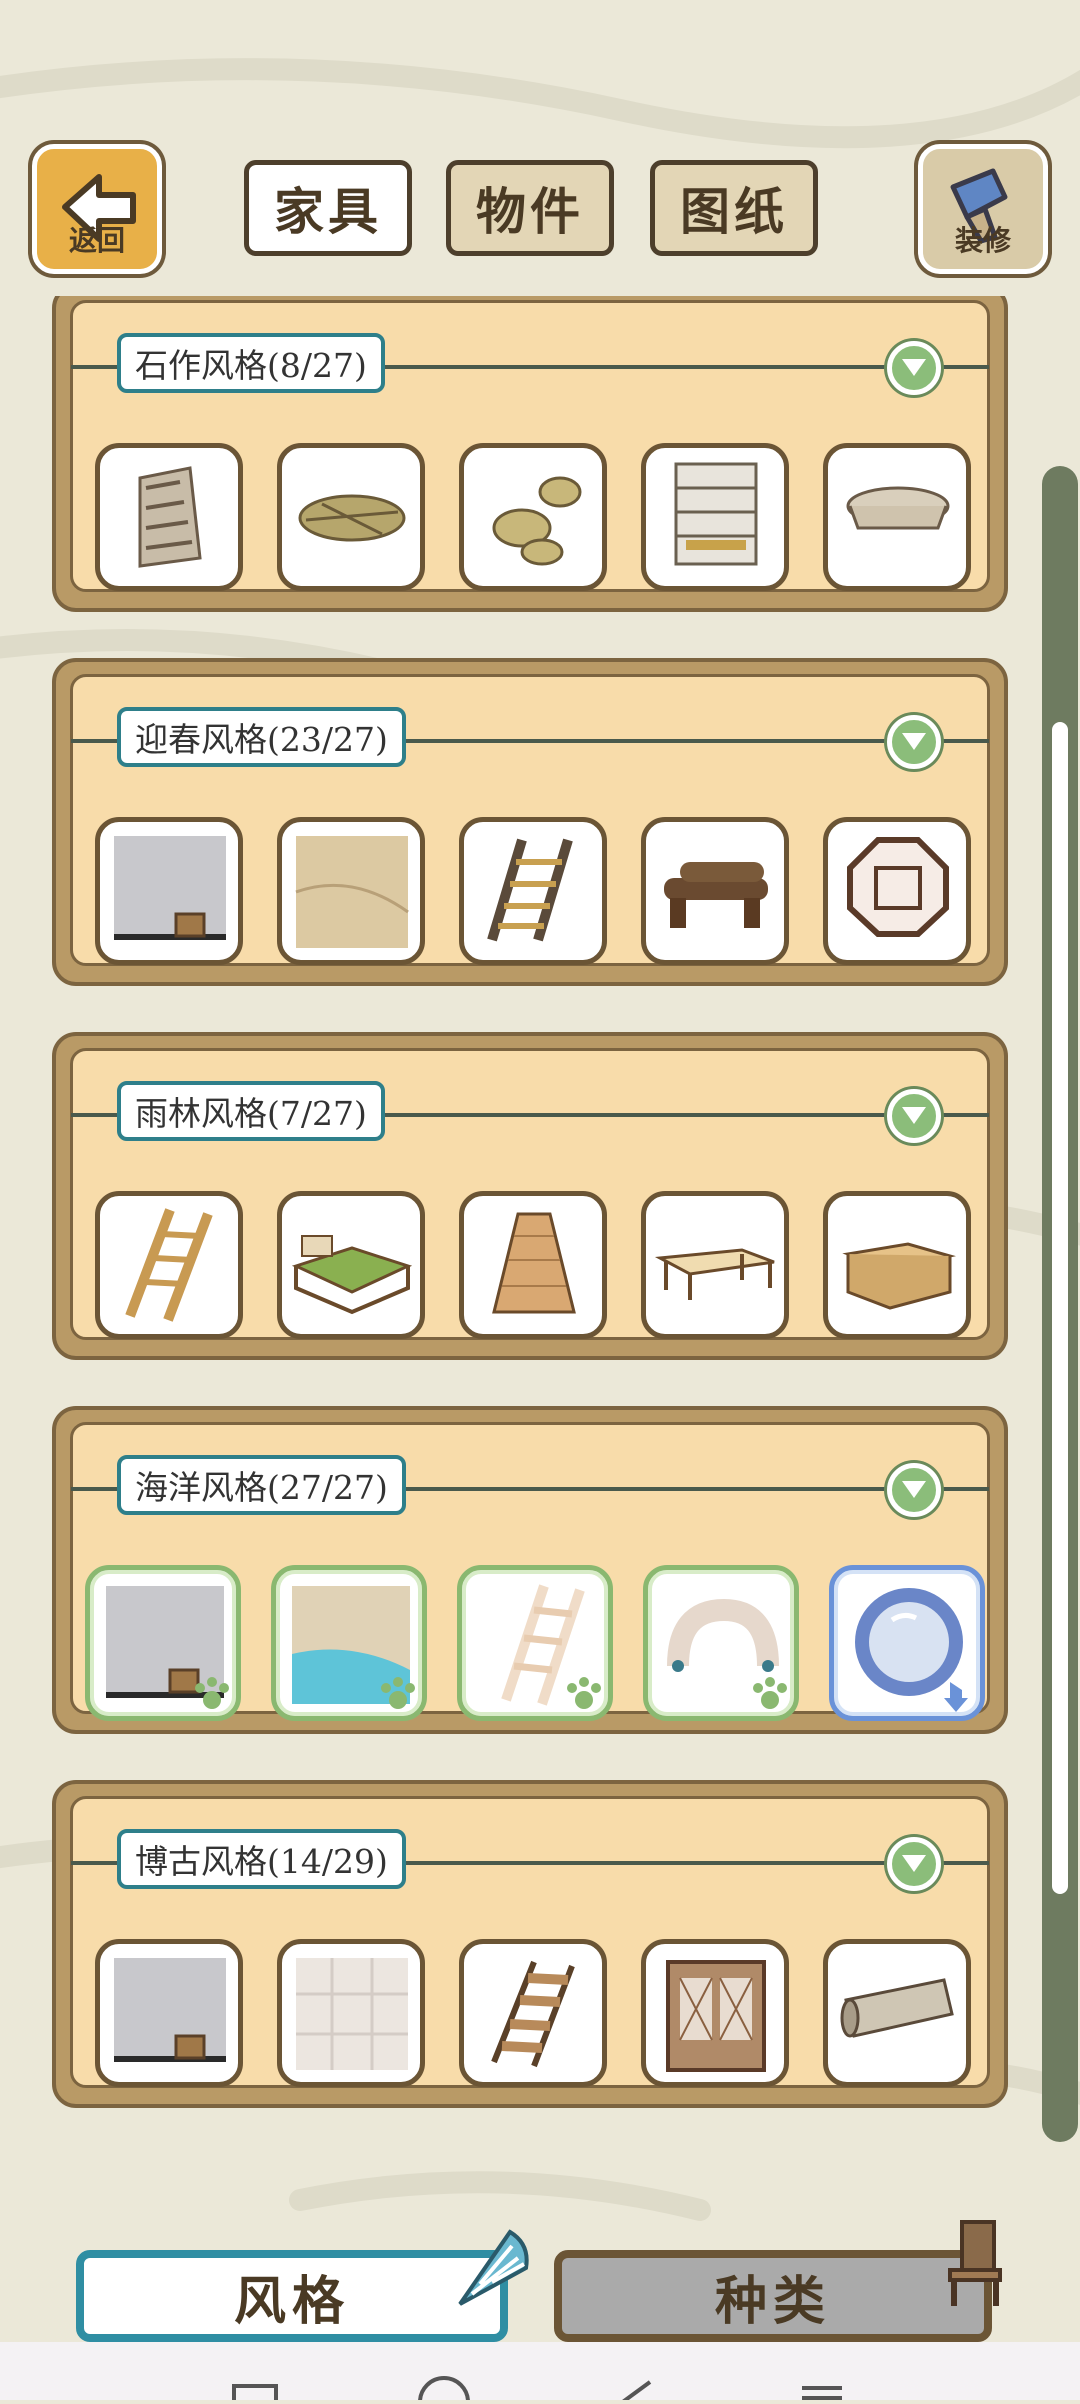 The image size is (1080, 2404). What do you see at coordinates (983, 209) in the screenshot?
I see `decorate-button: 装修` at bounding box center [983, 209].